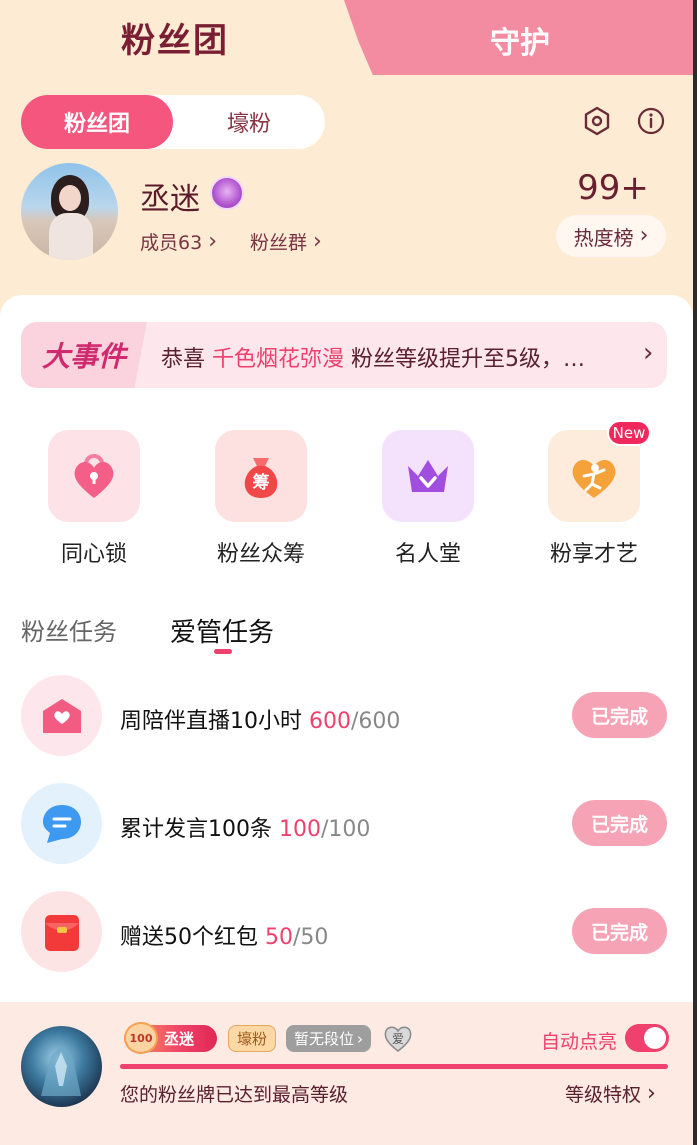 This screenshot has height=1145, width=697. What do you see at coordinates (520, 40) in the screenshot?
I see `tab-guard: 守护` at bounding box center [520, 40].